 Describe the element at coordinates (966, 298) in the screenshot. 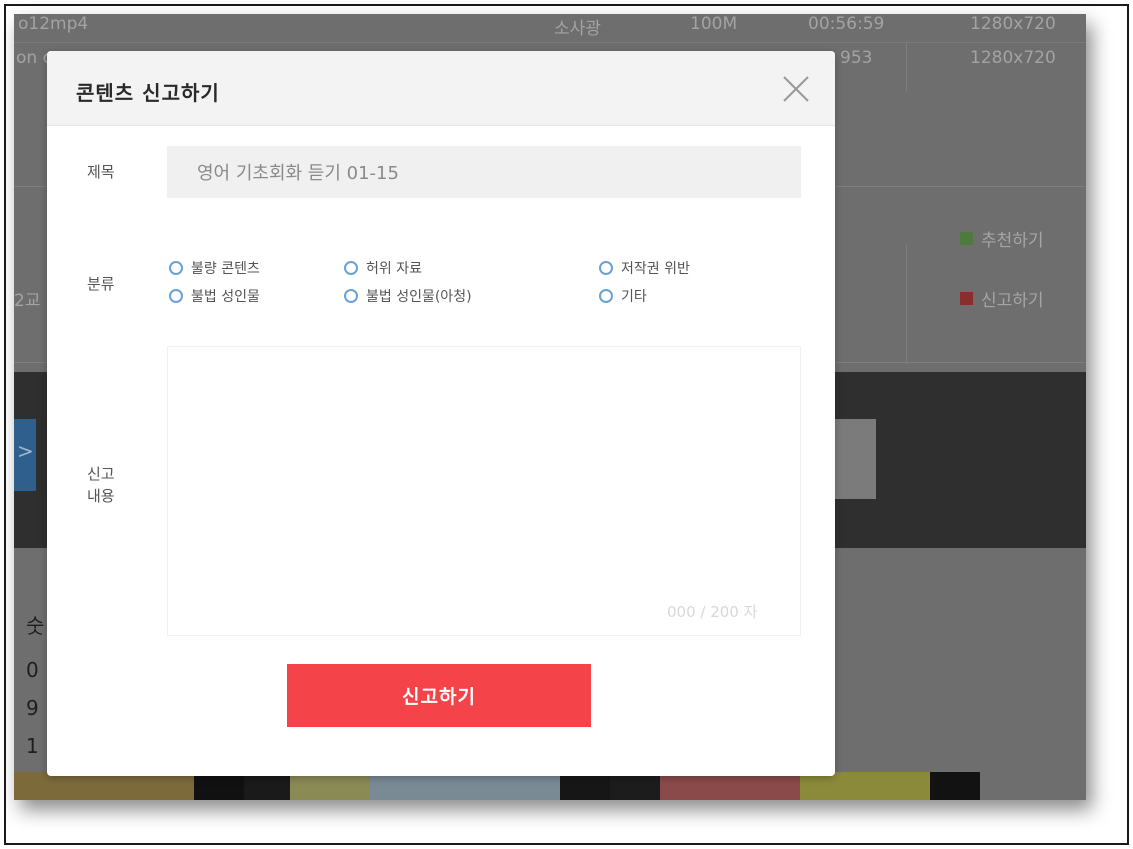

I see `report-icon` at that location.